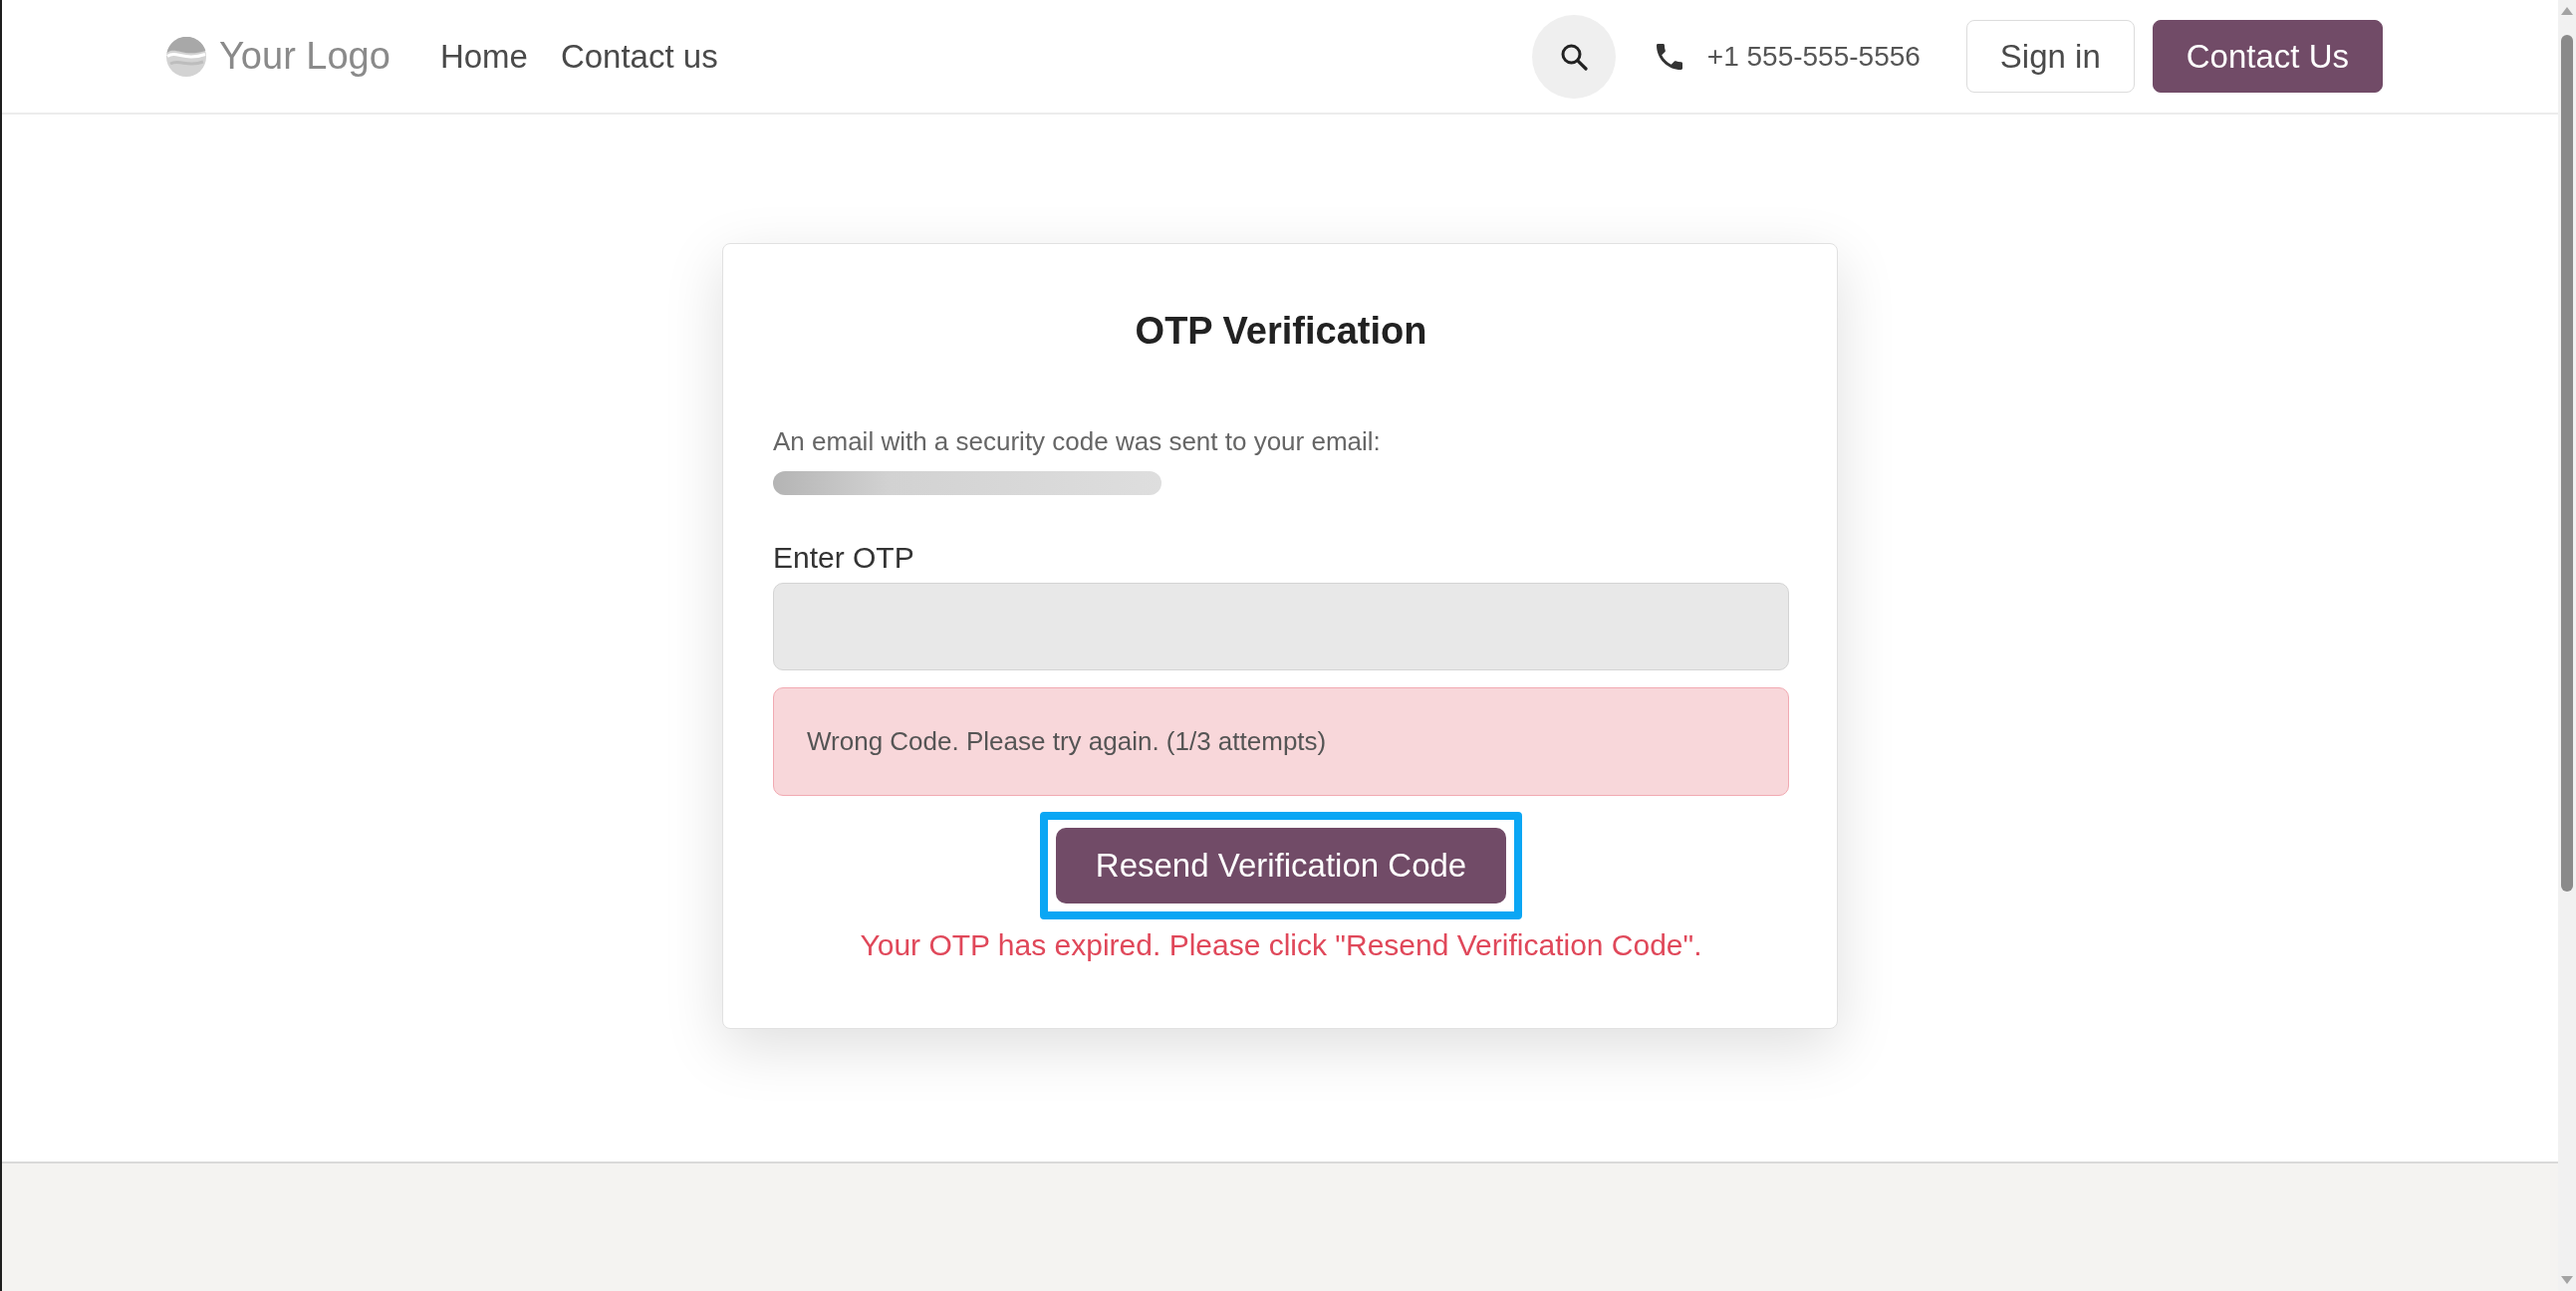 The height and width of the screenshot is (1291, 2576). I want to click on scroll-down-icon, so click(2567, 1280).